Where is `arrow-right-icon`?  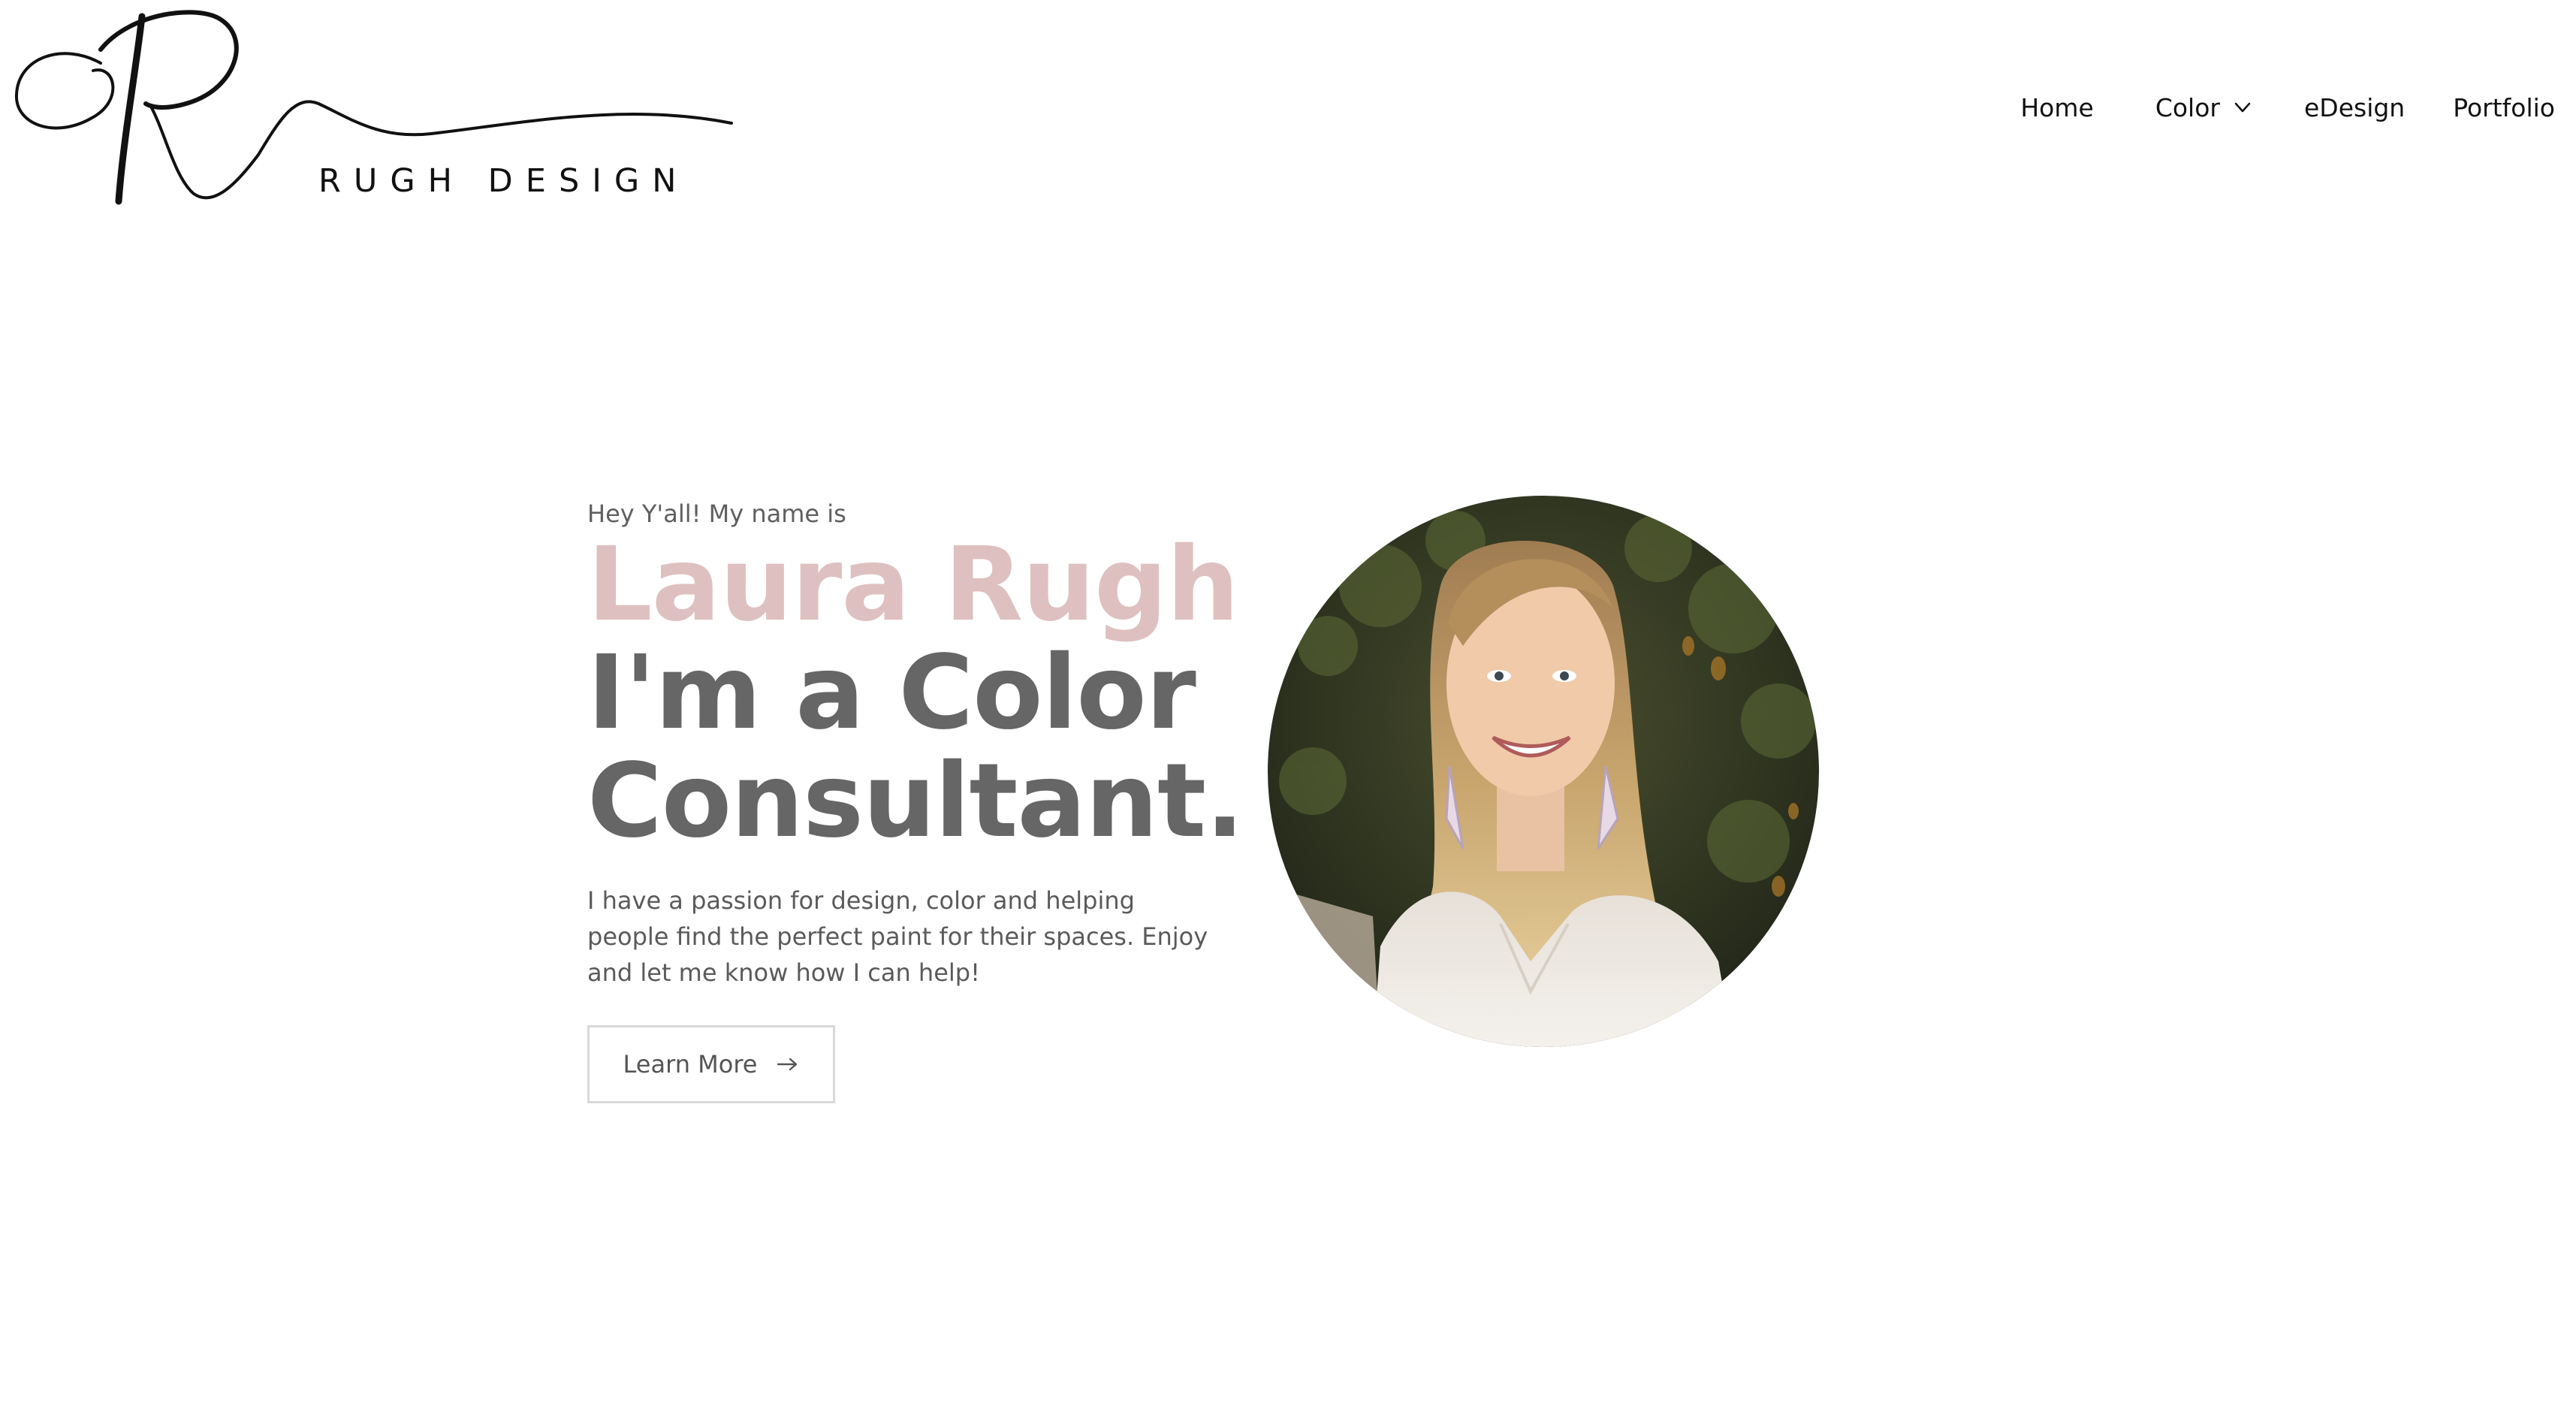
arrow-right-icon is located at coordinates (788, 1064).